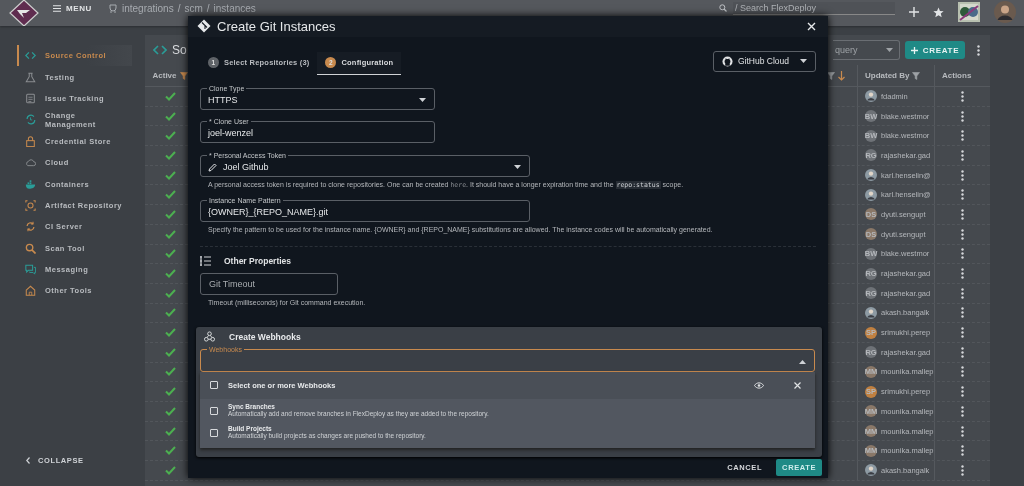  Describe the element at coordinates (30, 291) in the screenshot. I see `house-icon` at that location.